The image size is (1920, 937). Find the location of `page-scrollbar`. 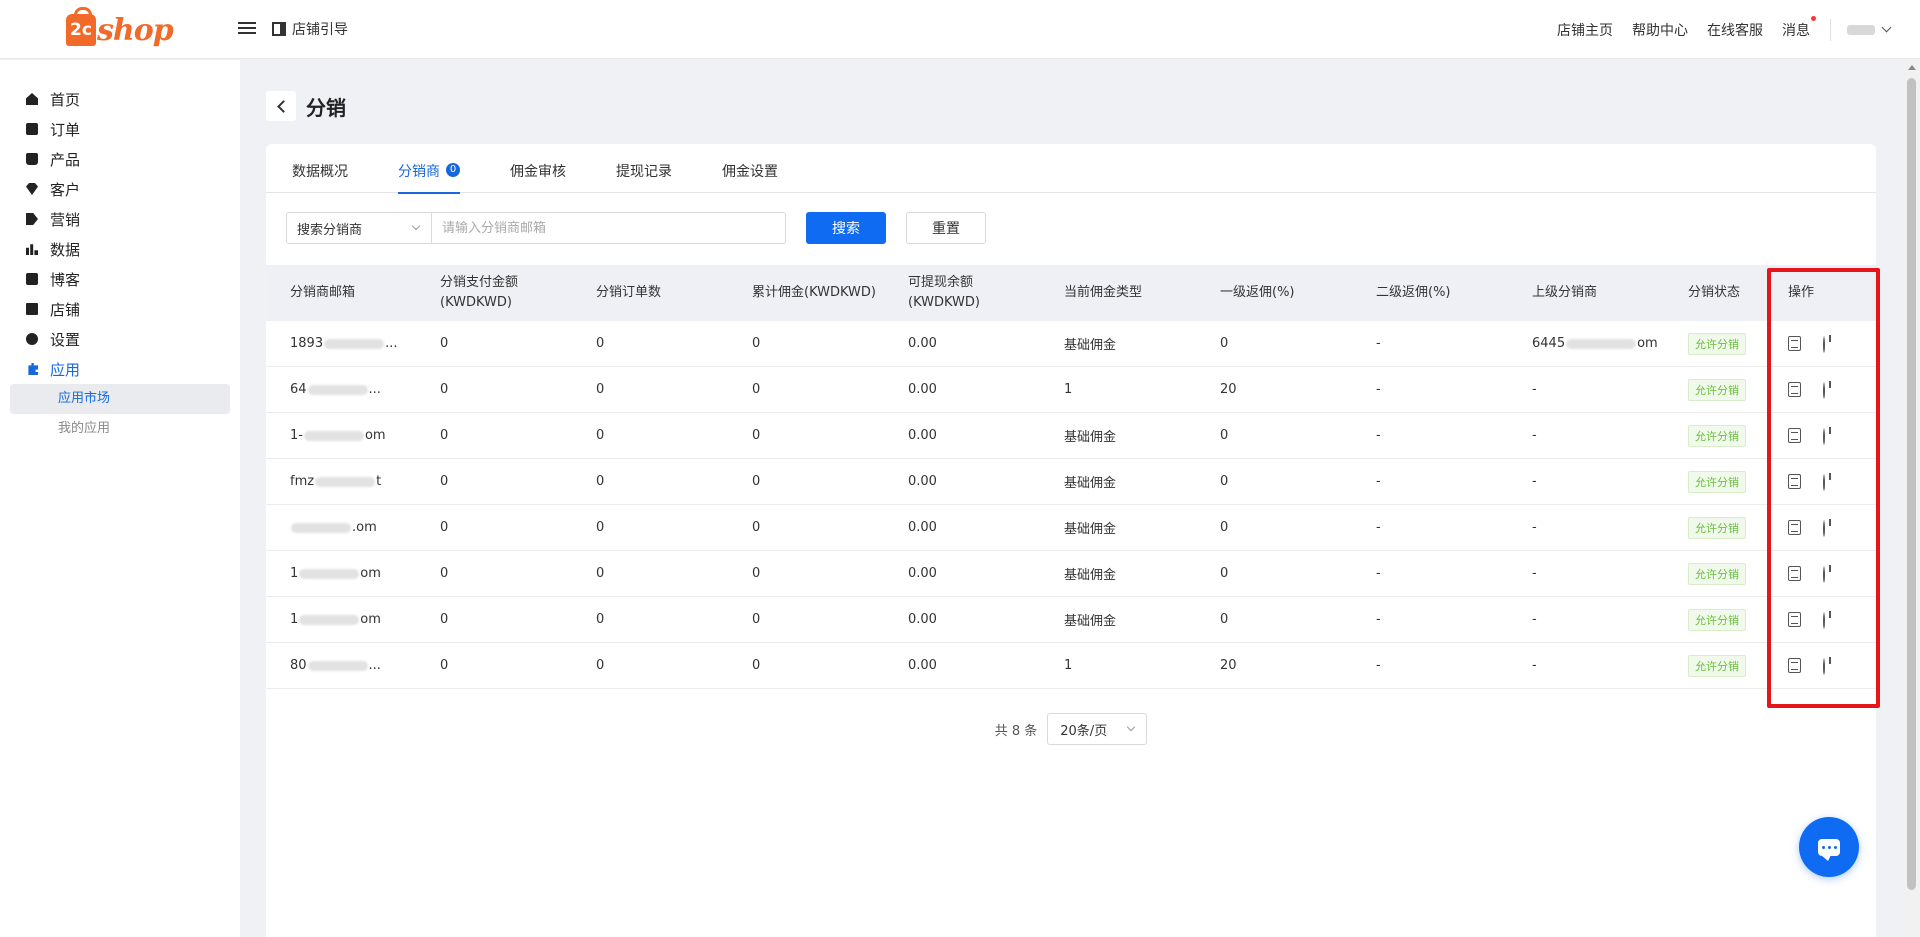

page-scrollbar is located at coordinates (1911, 498).